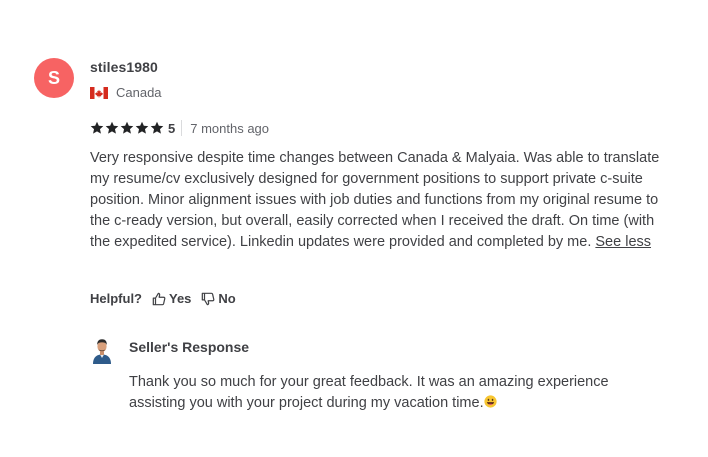 The width and height of the screenshot is (708, 457). I want to click on seller-response-title: Seller's Response, so click(189, 347).